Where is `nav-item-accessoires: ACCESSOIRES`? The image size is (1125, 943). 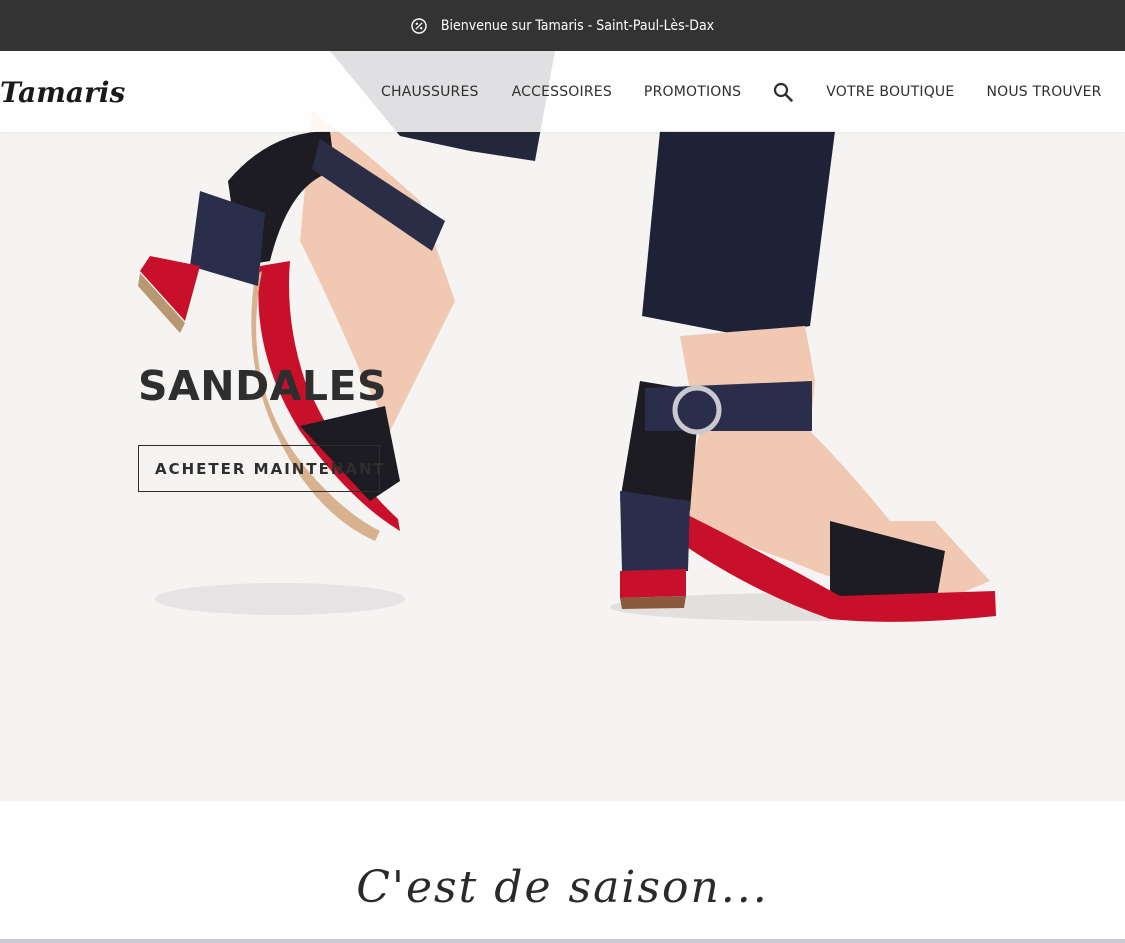
nav-item-accessoires: ACCESSOIRES is located at coordinates (562, 92).